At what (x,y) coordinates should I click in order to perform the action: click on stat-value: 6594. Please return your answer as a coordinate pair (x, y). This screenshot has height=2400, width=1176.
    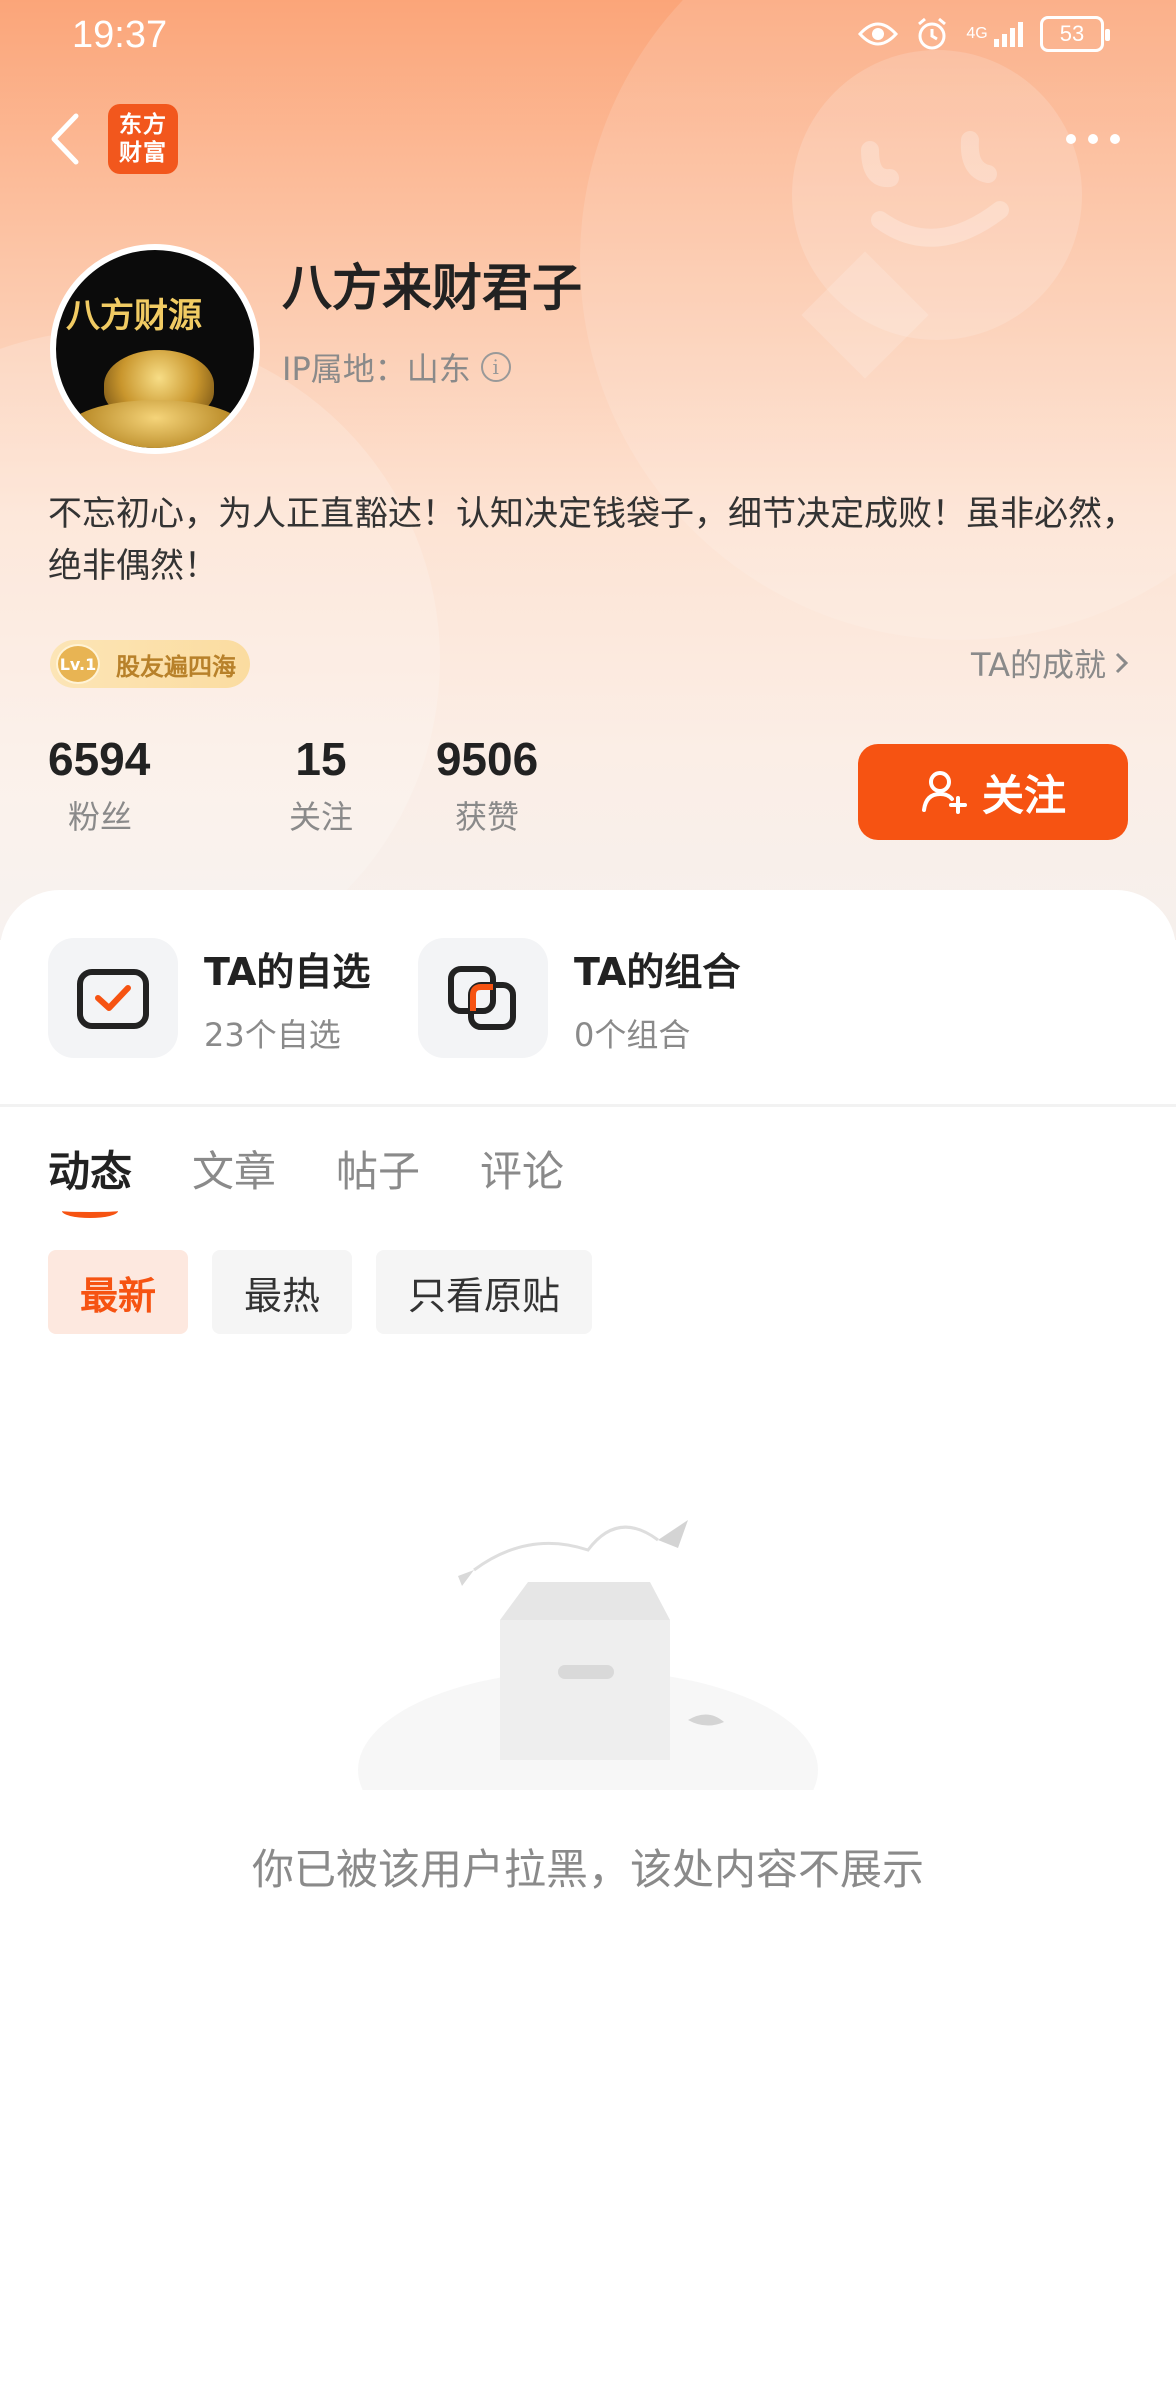
    Looking at the image, I should click on (99, 759).